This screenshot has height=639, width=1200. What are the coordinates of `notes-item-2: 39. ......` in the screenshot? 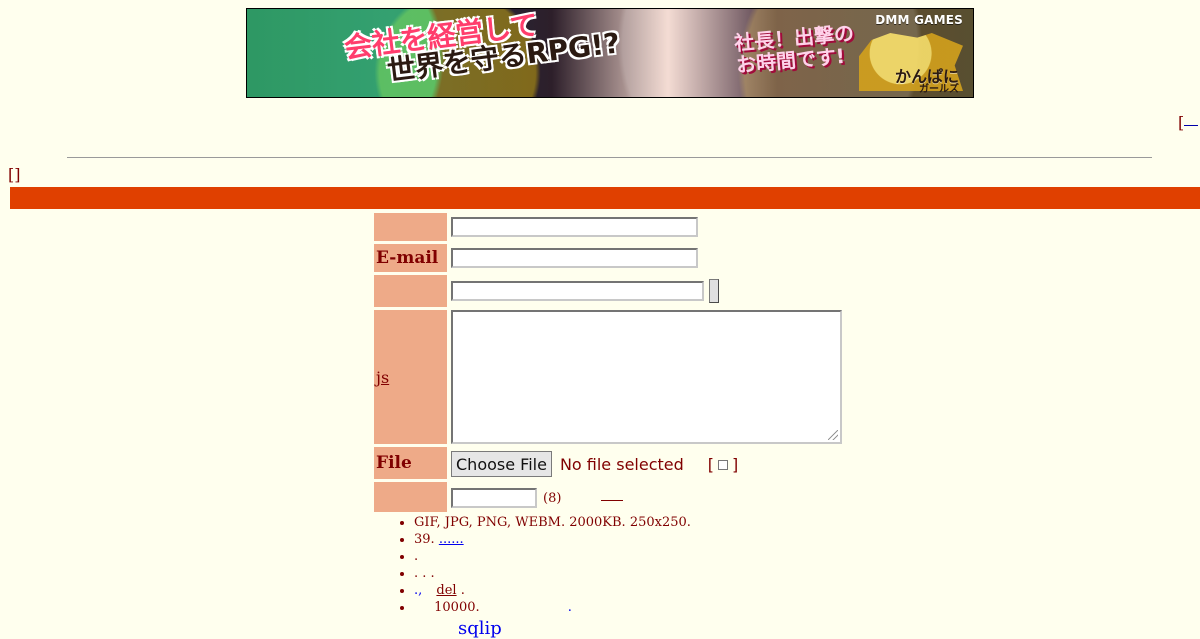 It's located at (665, 539).